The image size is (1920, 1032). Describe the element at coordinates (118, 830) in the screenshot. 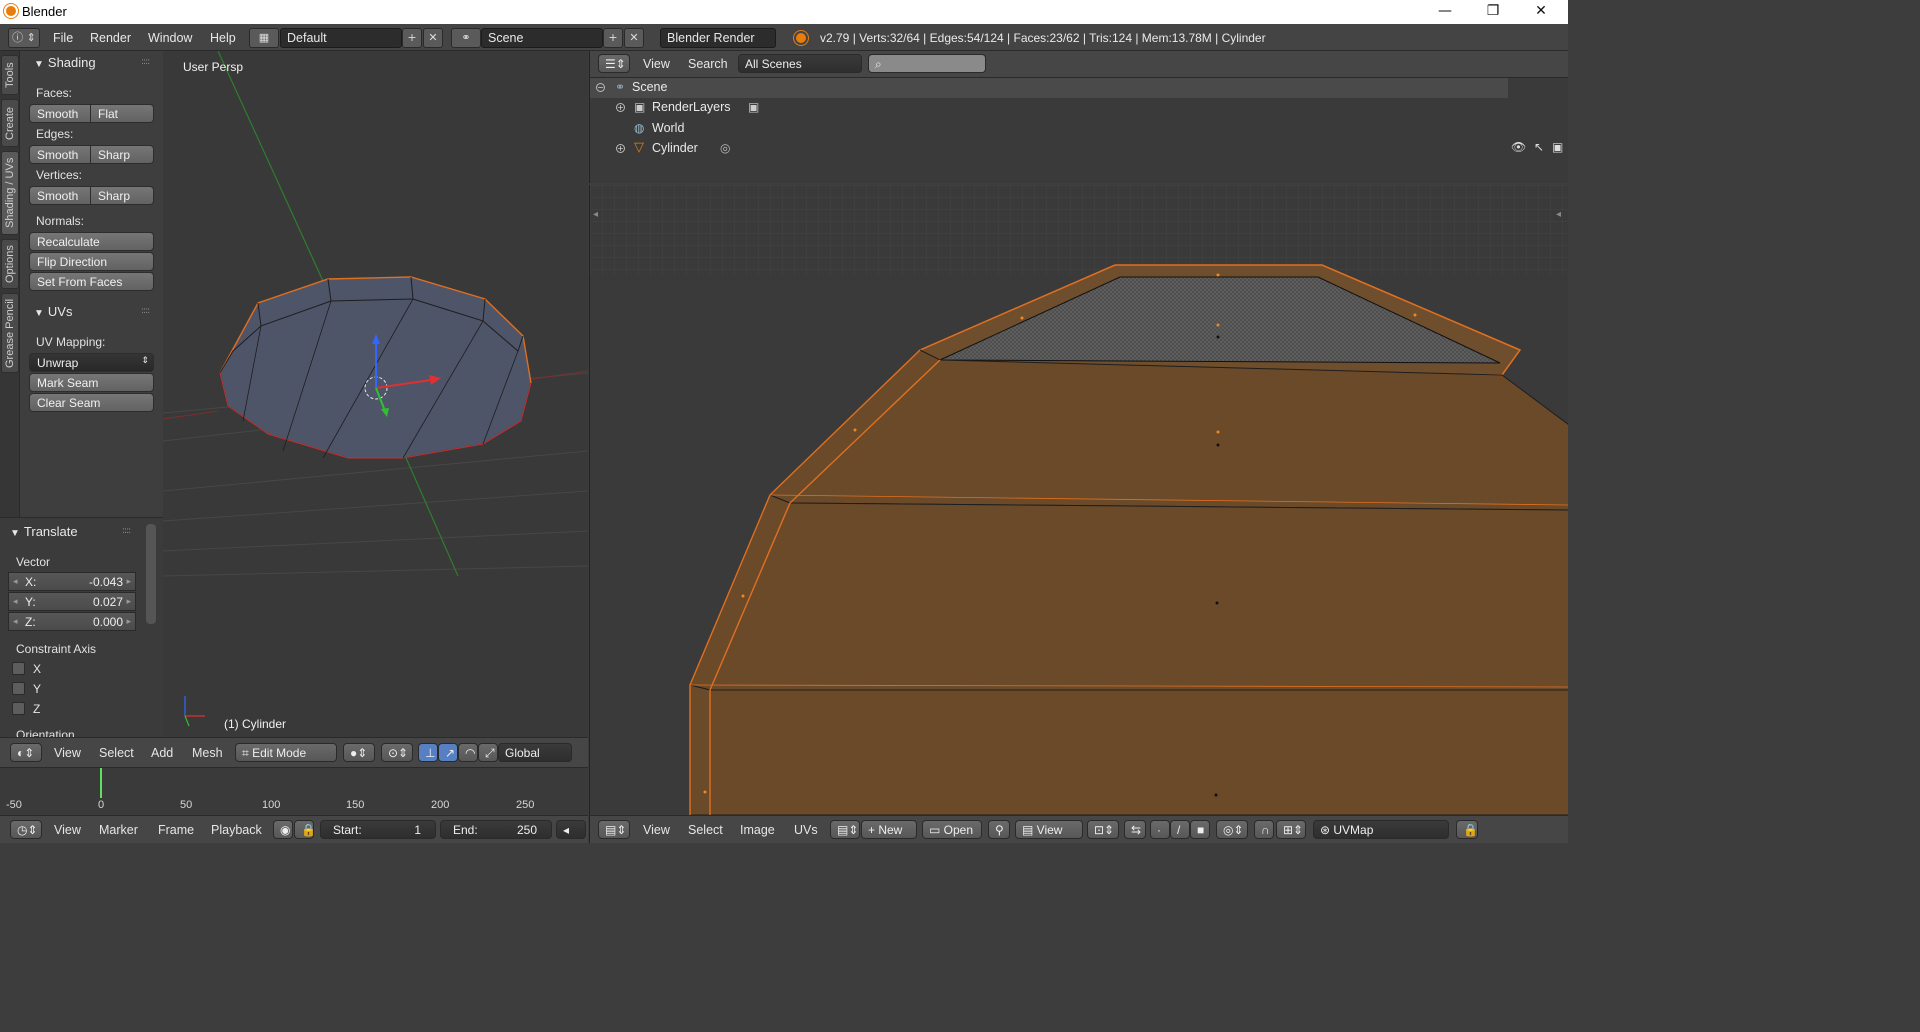

I see `menu-marker: Marker` at that location.